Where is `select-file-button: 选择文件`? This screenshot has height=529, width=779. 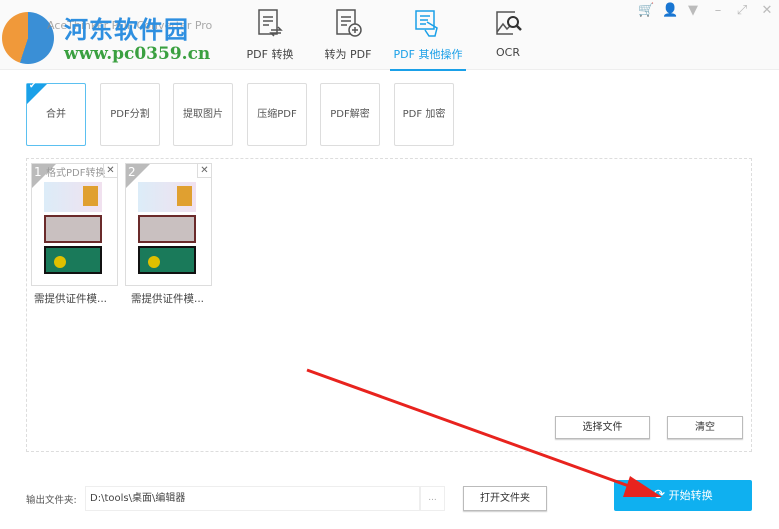 select-file-button: 选择文件 is located at coordinates (602, 427).